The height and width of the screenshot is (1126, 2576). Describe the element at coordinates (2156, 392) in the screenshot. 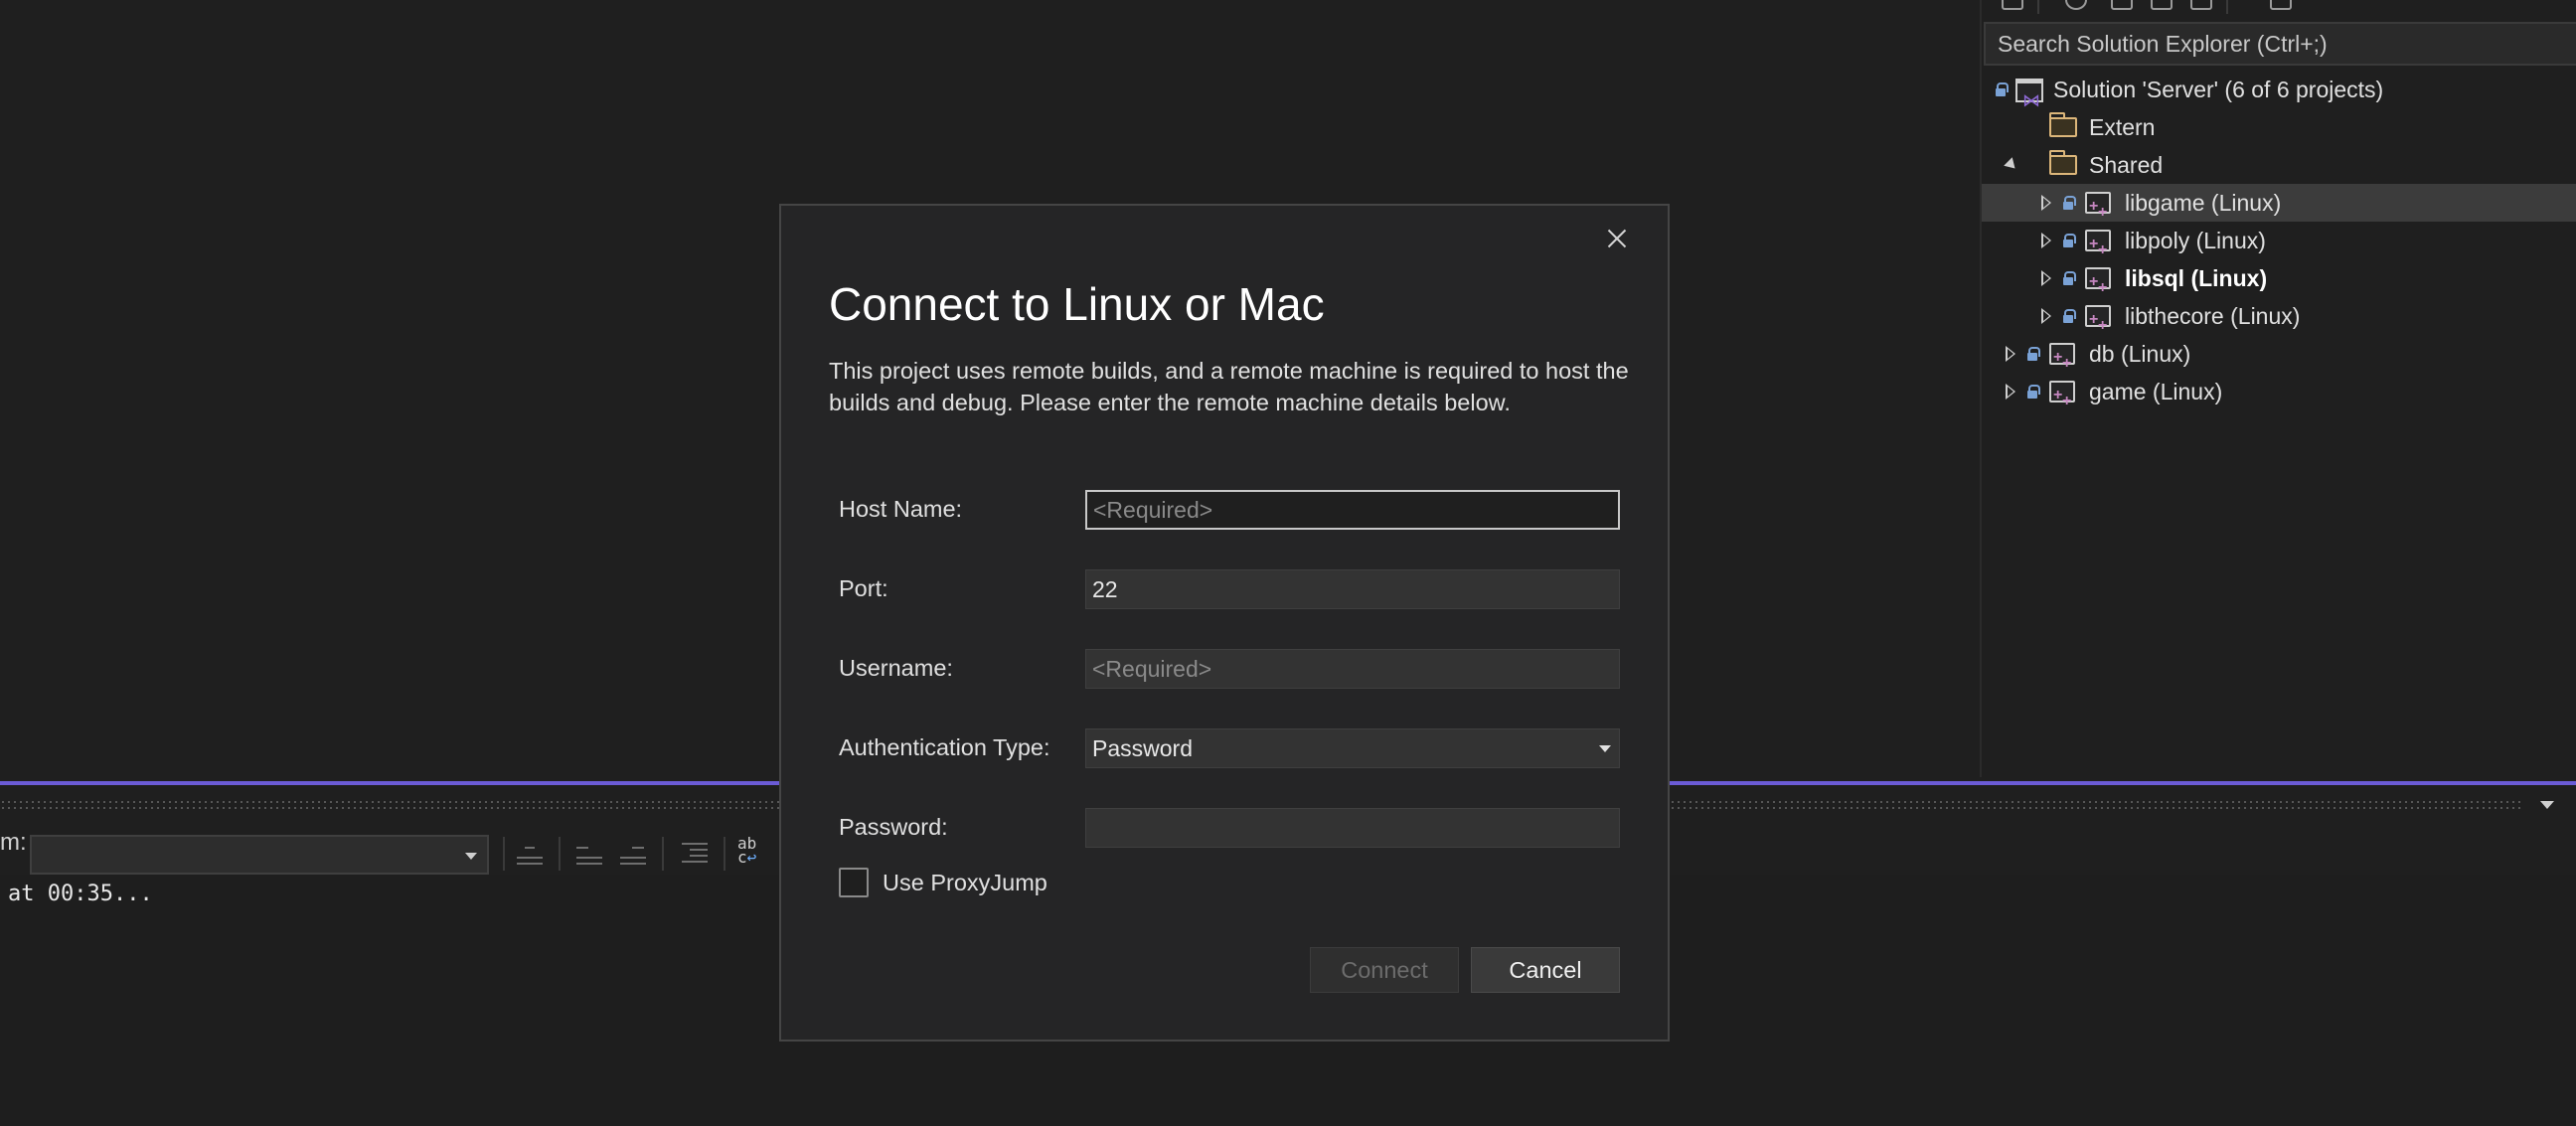

I see `tree-item-label: game (Linux)` at that location.